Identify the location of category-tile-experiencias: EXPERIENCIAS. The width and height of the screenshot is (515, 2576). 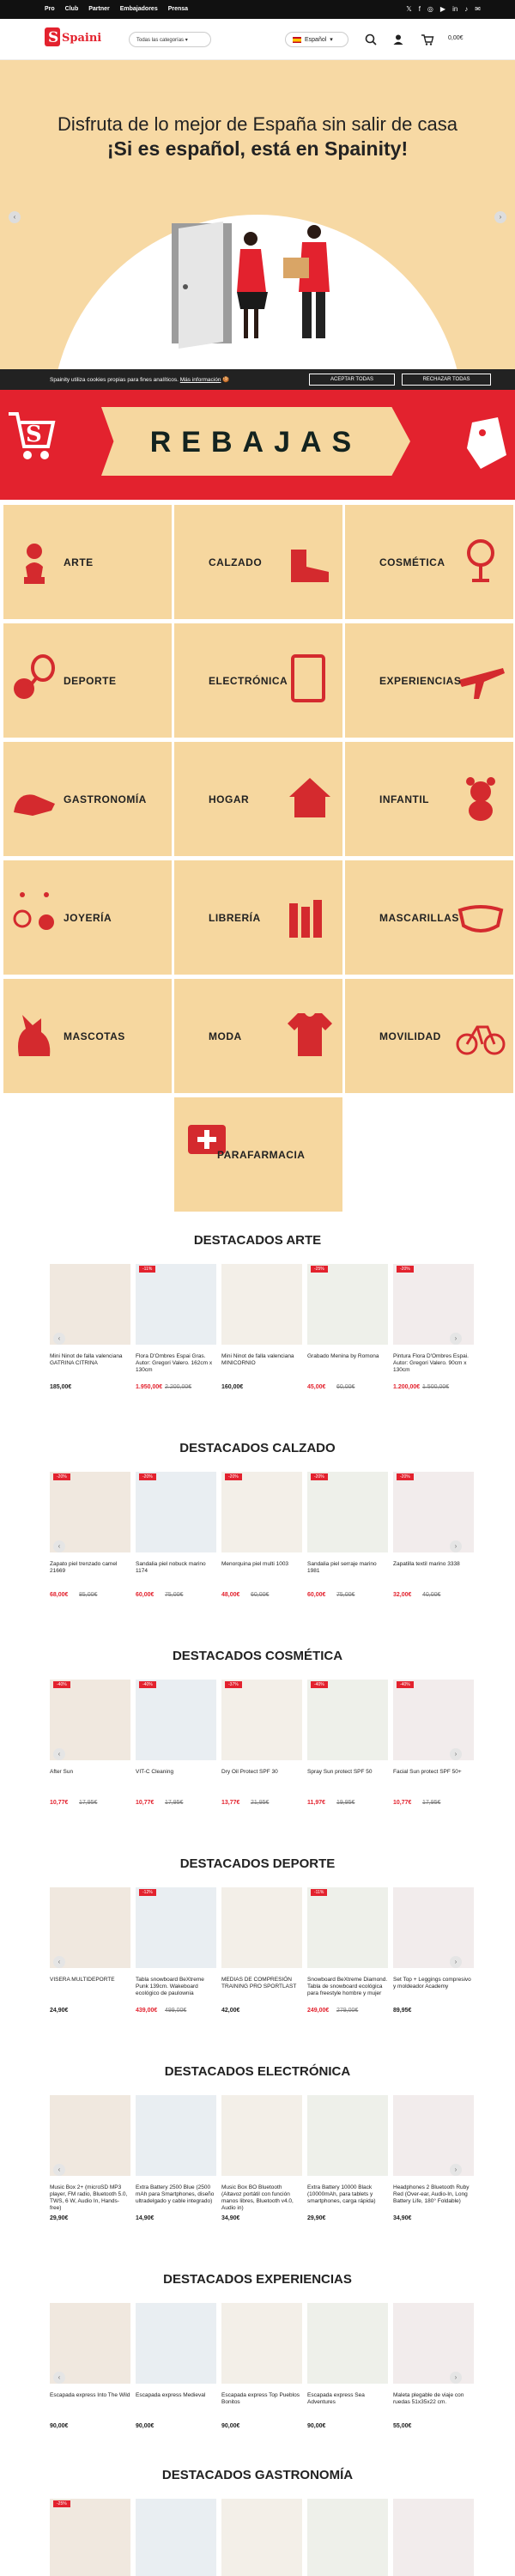
(429, 680).